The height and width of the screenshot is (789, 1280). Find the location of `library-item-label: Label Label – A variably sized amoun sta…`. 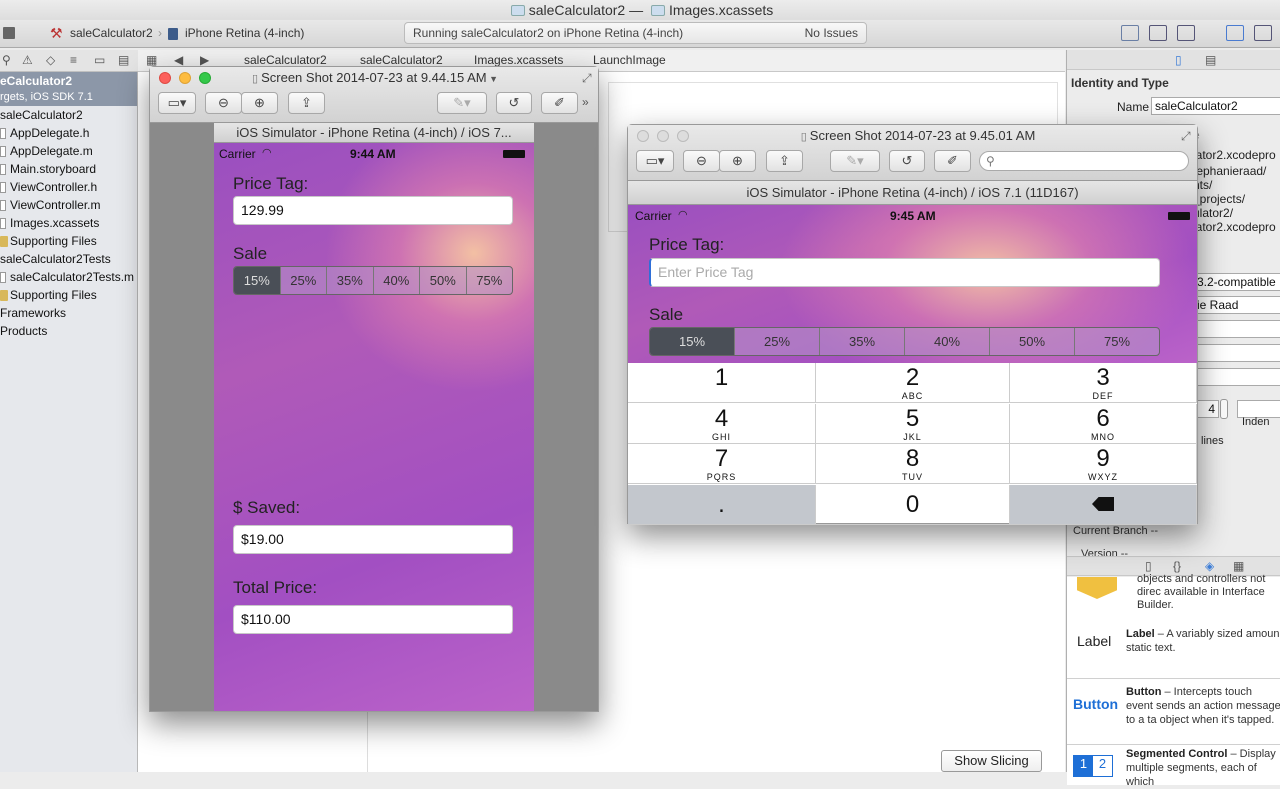

library-item-label: Label Label – A variably sized amoun sta… is located at coordinates (1173, 646).